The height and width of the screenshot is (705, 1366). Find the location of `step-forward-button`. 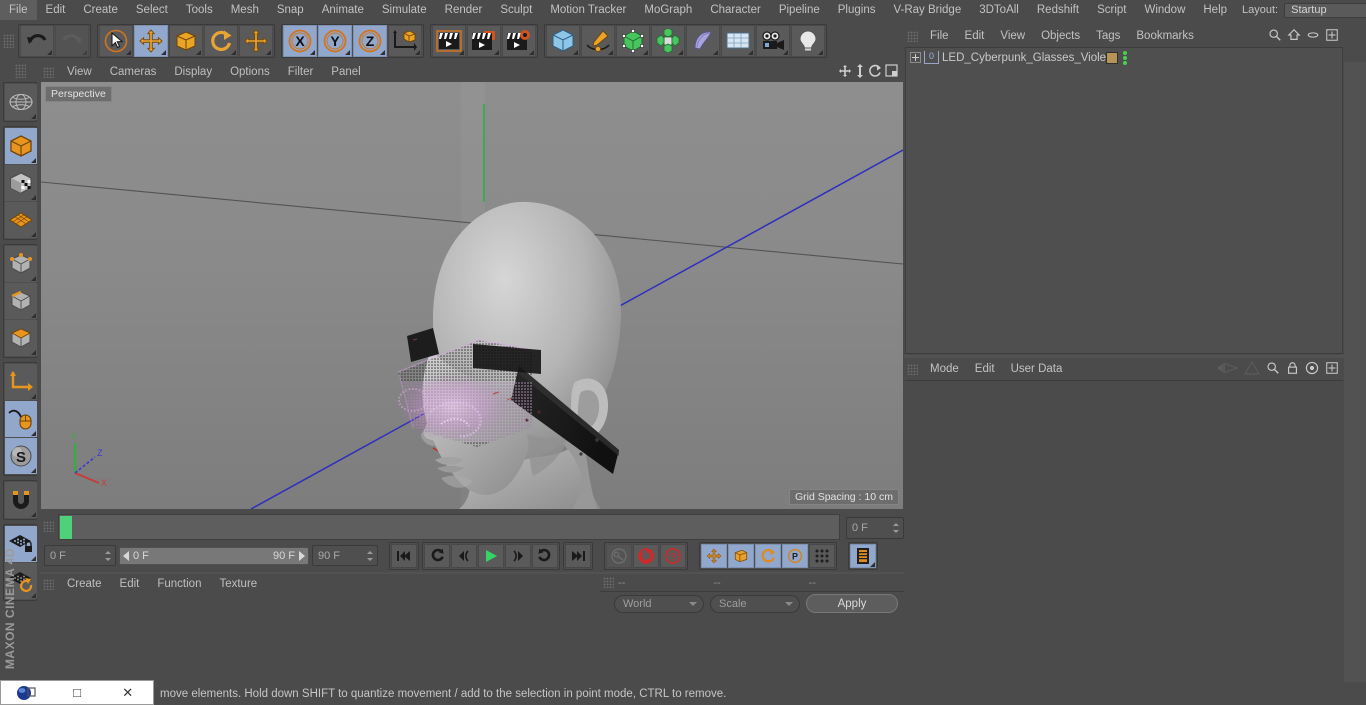

step-forward-button is located at coordinates (518, 555).